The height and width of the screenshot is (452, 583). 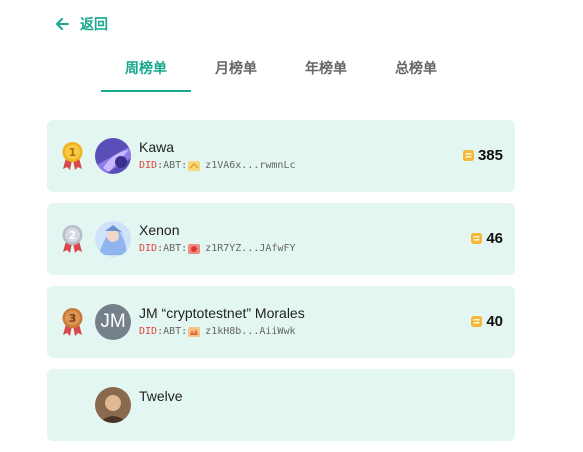 I want to click on score: 40, so click(x=487, y=321).